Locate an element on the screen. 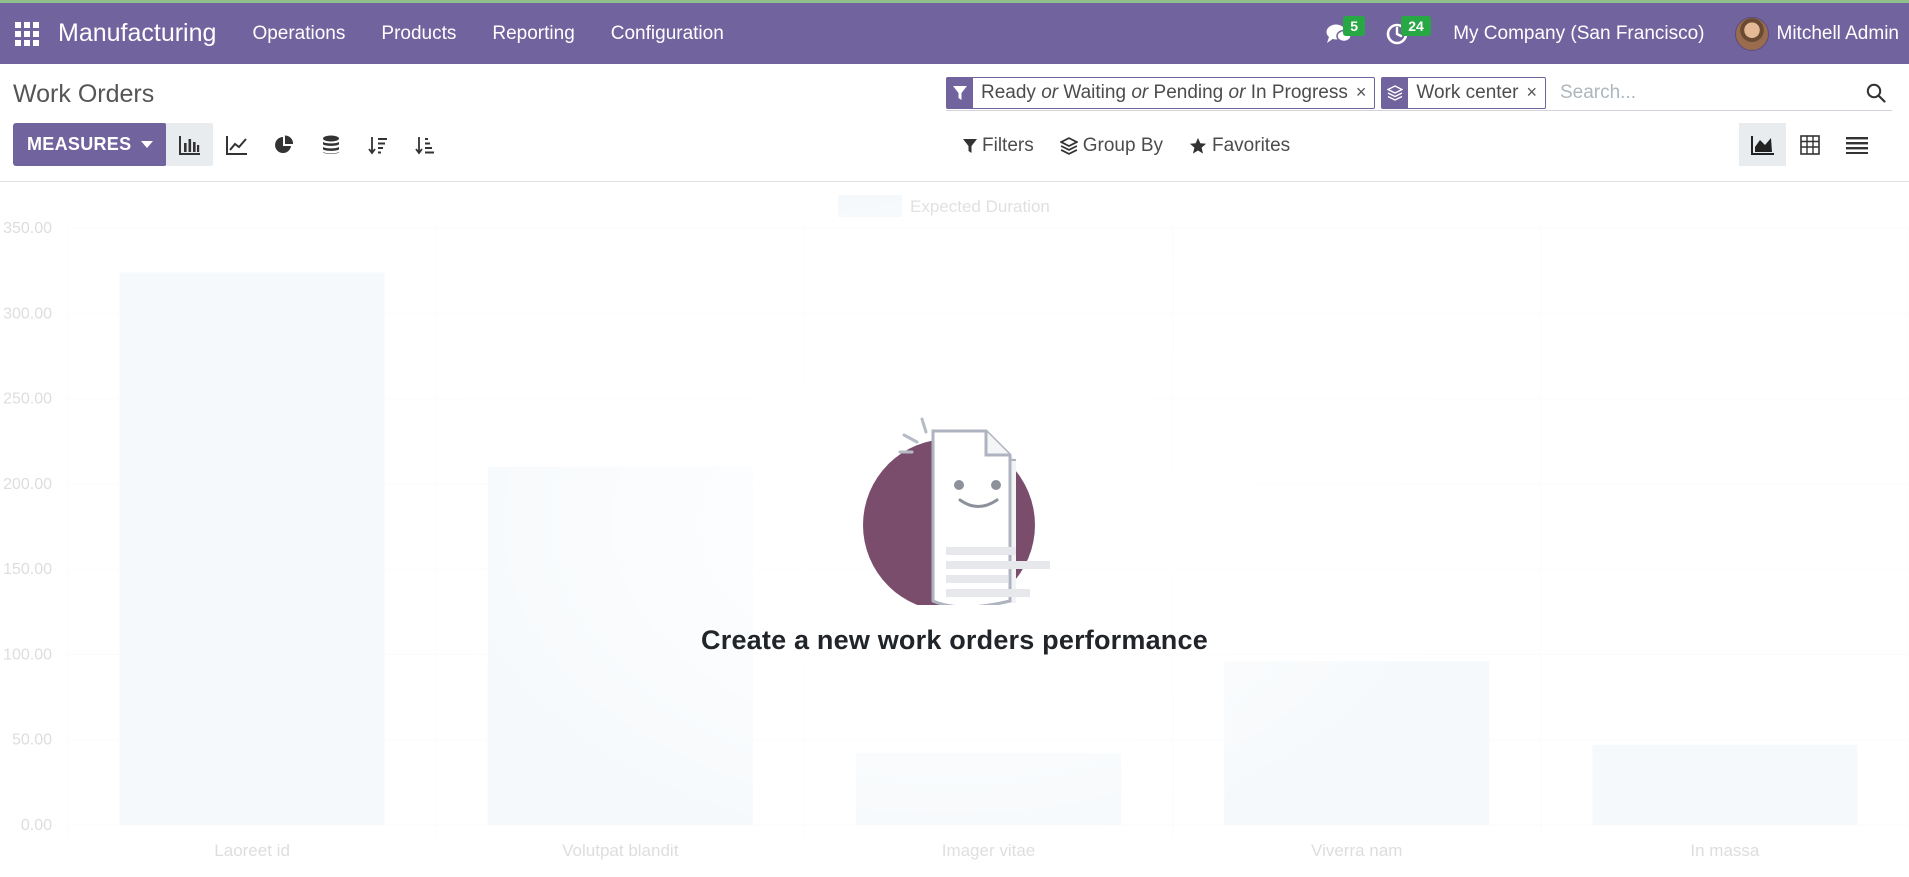 This screenshot has width=1909, height=877. page-title: Work Orders is located at coordinates (84, 94).